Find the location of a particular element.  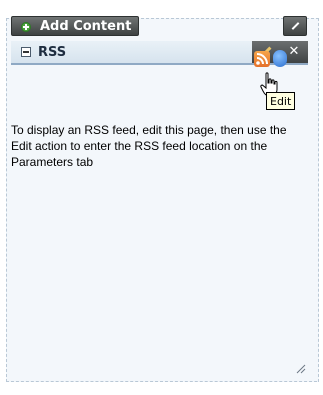

edit-tooltip: Edit is located at coordinates (281, 101).